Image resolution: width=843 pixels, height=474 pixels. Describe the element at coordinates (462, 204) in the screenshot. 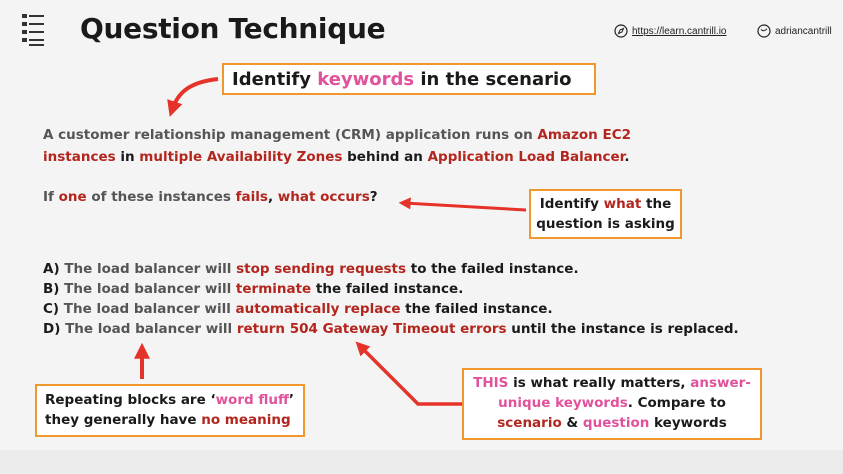

I see `question-arrow` at that location.